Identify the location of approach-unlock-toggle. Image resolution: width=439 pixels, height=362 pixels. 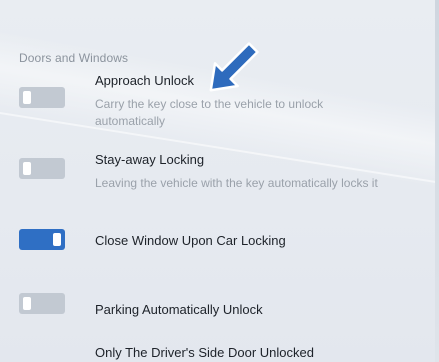
(42, 97).